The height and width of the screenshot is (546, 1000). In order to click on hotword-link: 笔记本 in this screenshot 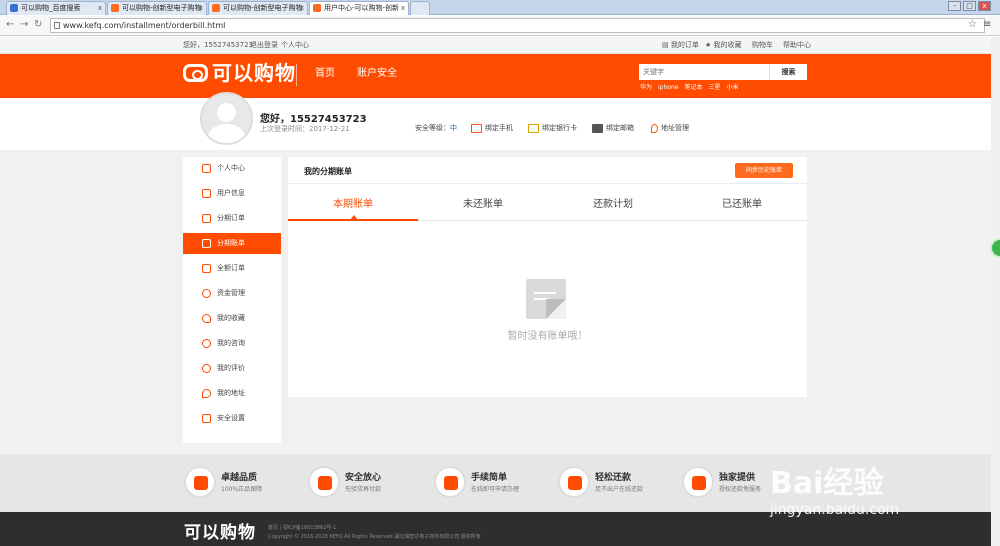, I will do `click(693, 87)`.